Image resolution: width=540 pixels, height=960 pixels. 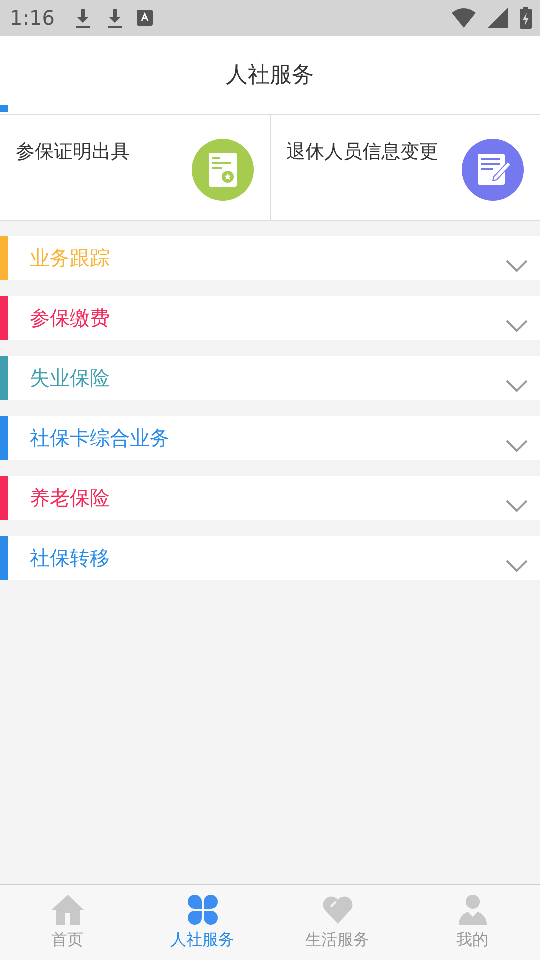 I want to click on indicator-mark, so click(x=4, y=108).